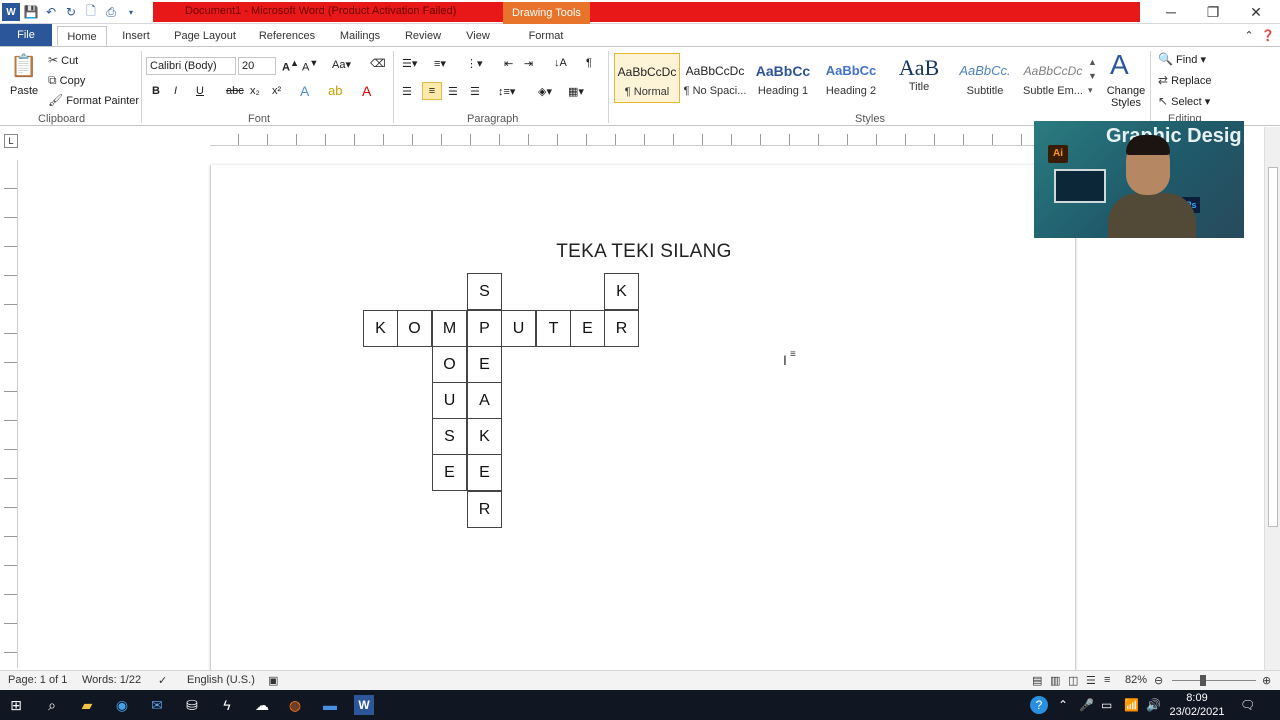  I want to click on print-layout-view-icon: ▤, so click(1037, 680).